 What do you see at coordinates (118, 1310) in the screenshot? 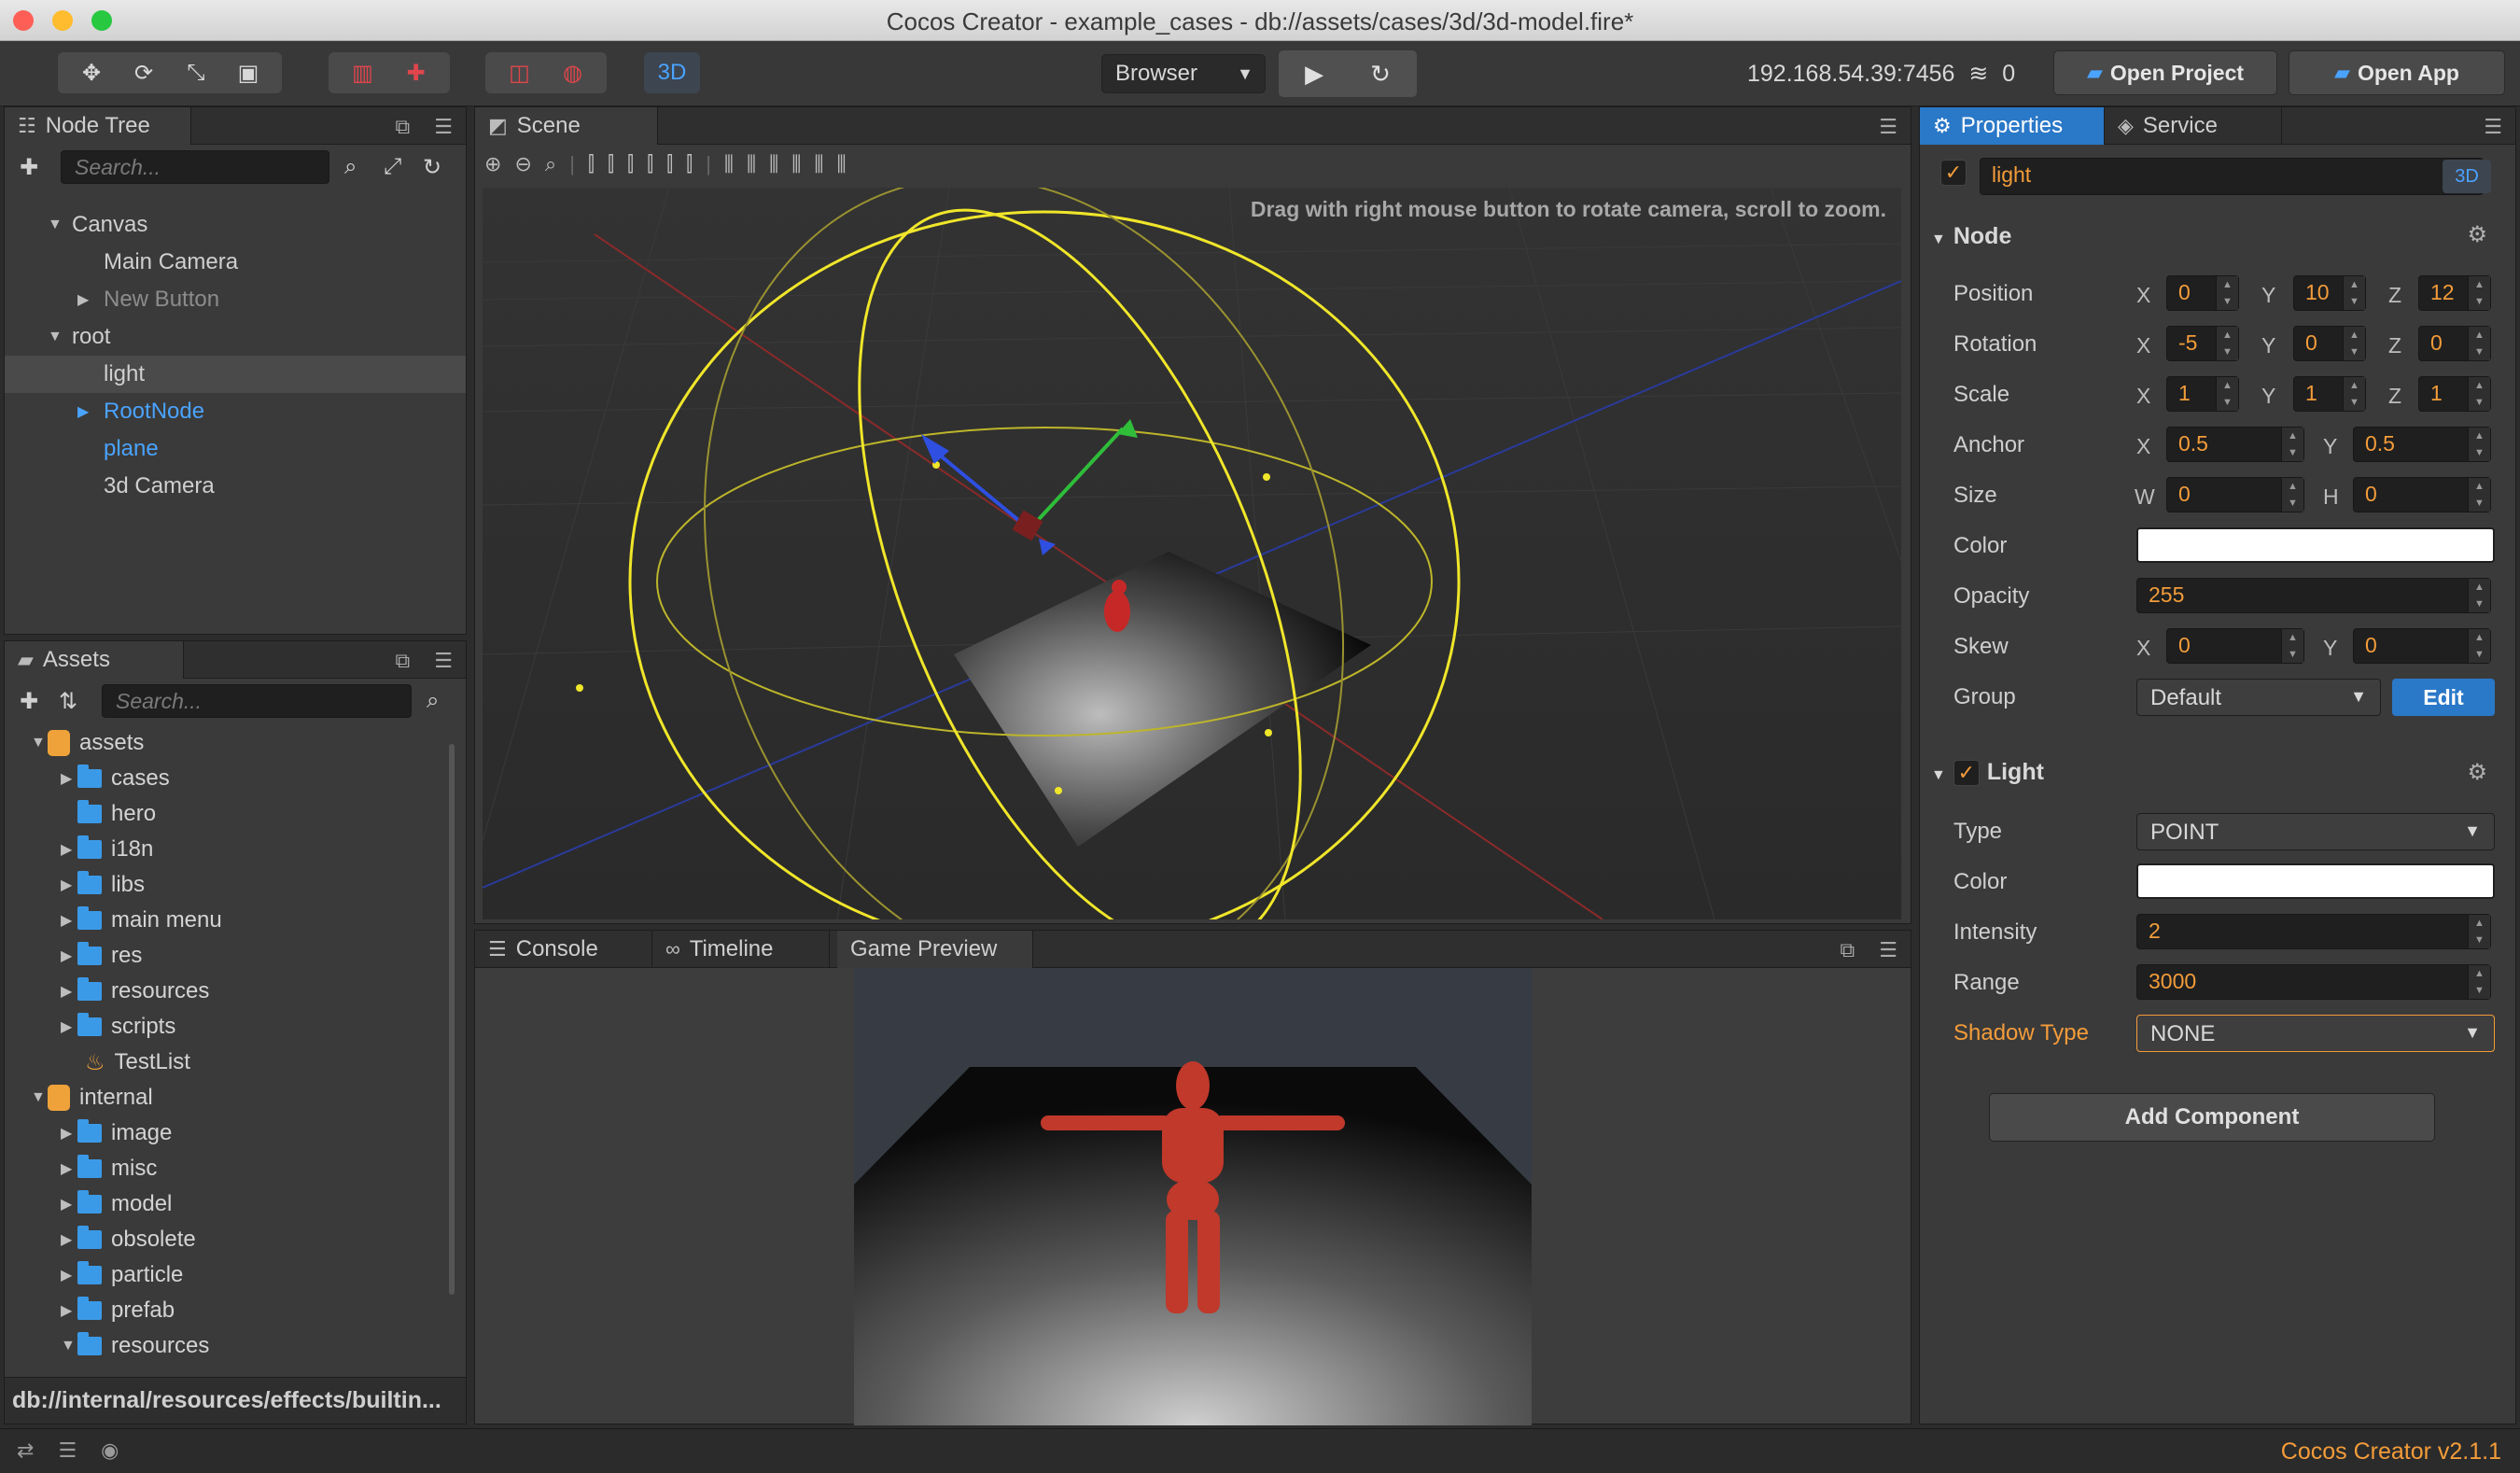
I see `asset-item-prefab: ▶ prefab` at bounding box center [118, 1310].